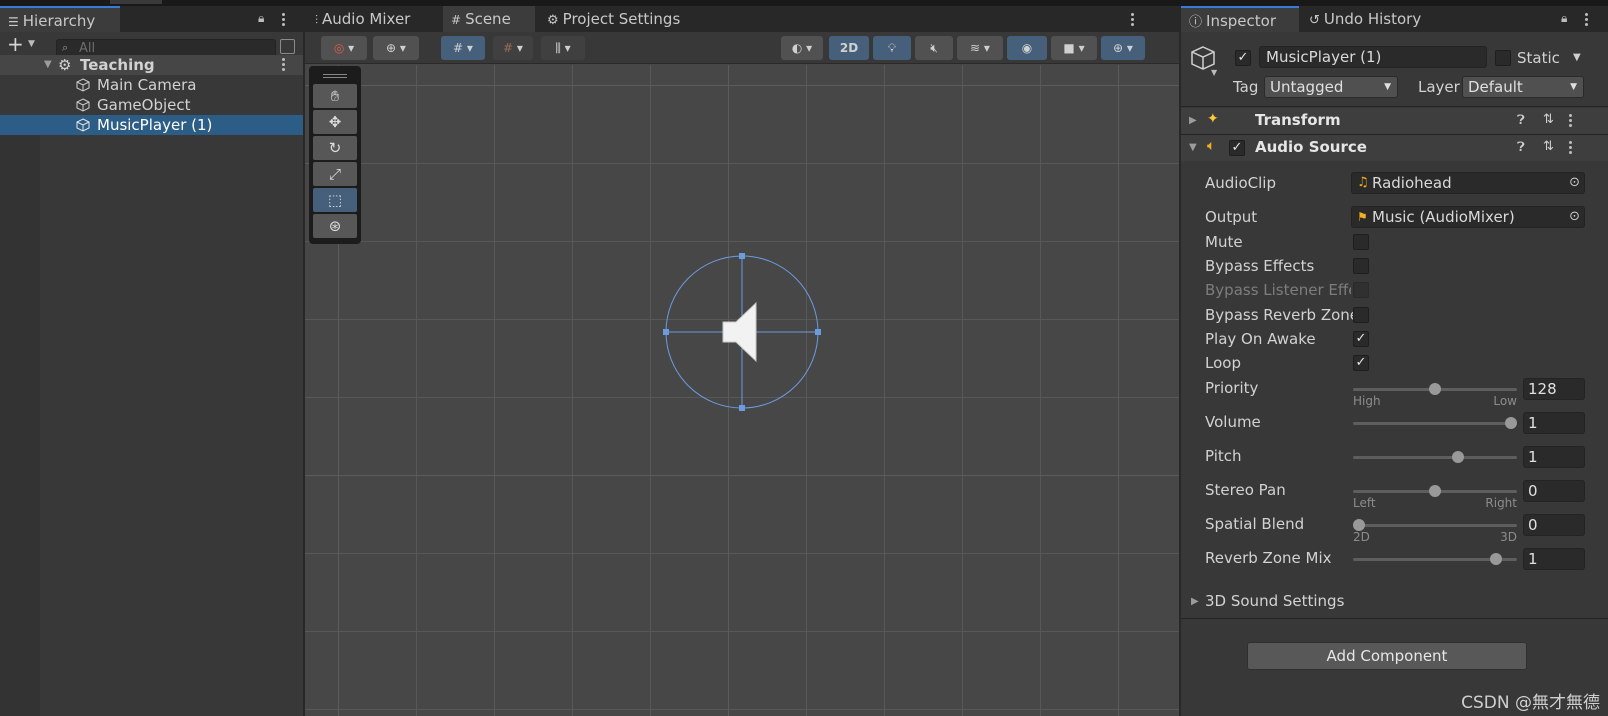  I want to click on volume-value-field: 1, so click(1554, 423).